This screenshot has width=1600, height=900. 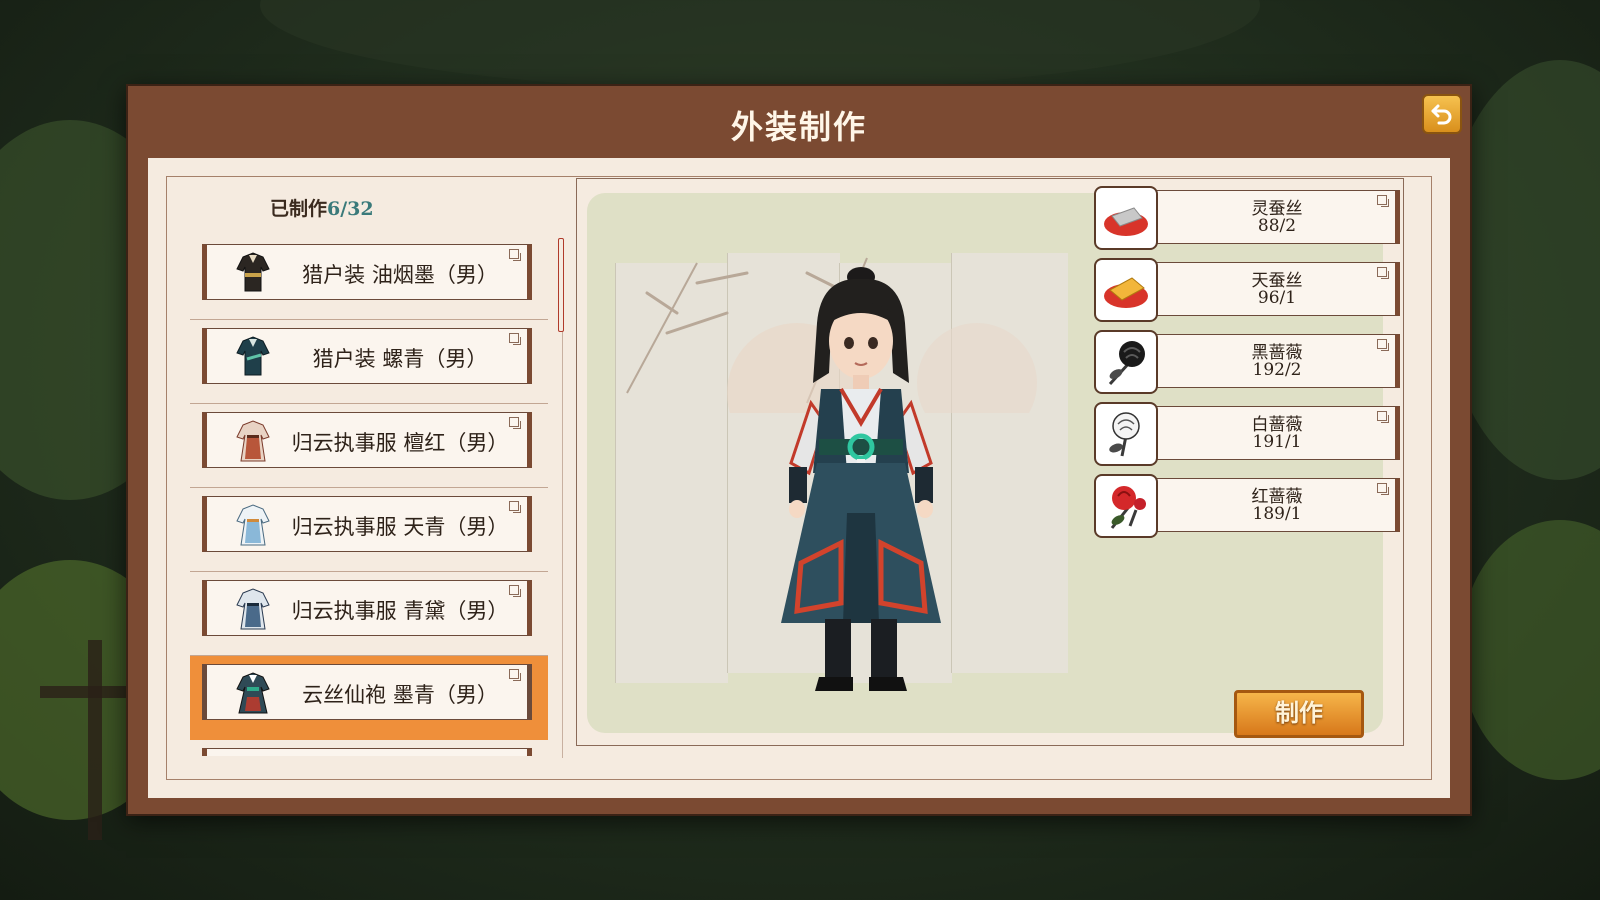 What do you see at coordinates (299, 209) in the screenshot?
I see `crafted-label: 已制作` at bounding box center [299, 209].